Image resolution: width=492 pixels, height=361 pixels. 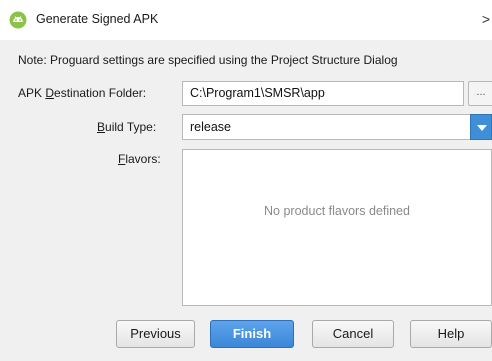 I want to click on build-type-value: release, so click(x=210, y=127).